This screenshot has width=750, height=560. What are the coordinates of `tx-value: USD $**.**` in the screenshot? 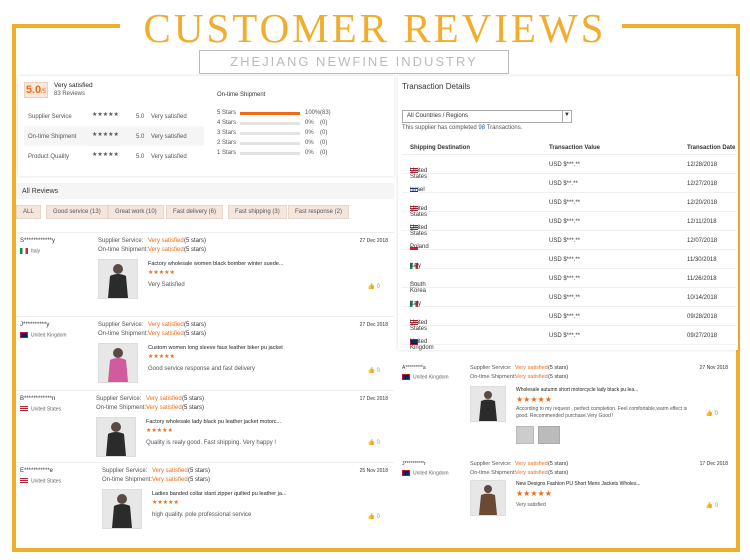 It's located at (563, 184).